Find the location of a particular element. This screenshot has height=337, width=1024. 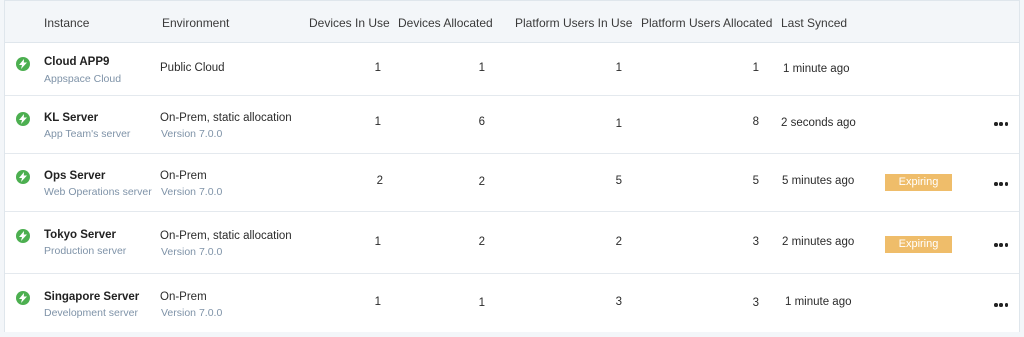

last-synced-value: 2 minutes ago is located at coordinates (818, 242).